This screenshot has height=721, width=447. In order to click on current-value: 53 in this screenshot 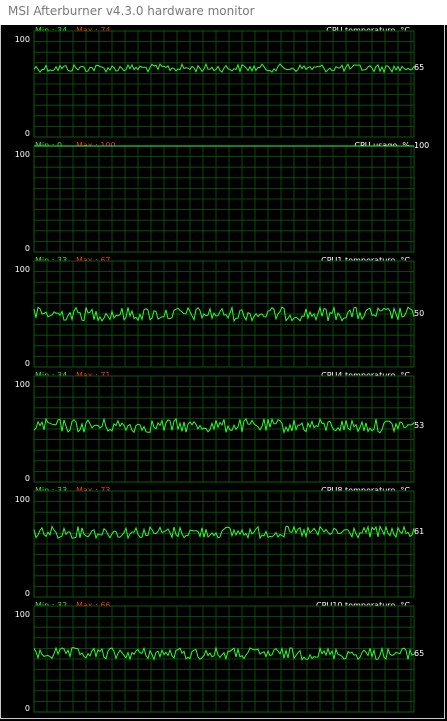, I will do `click(419, 425)`.